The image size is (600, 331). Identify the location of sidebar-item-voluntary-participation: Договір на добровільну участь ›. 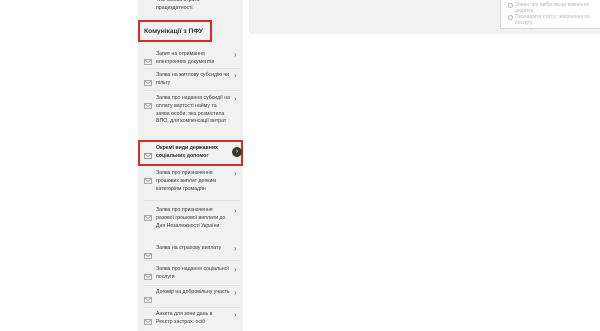
(192, 297).